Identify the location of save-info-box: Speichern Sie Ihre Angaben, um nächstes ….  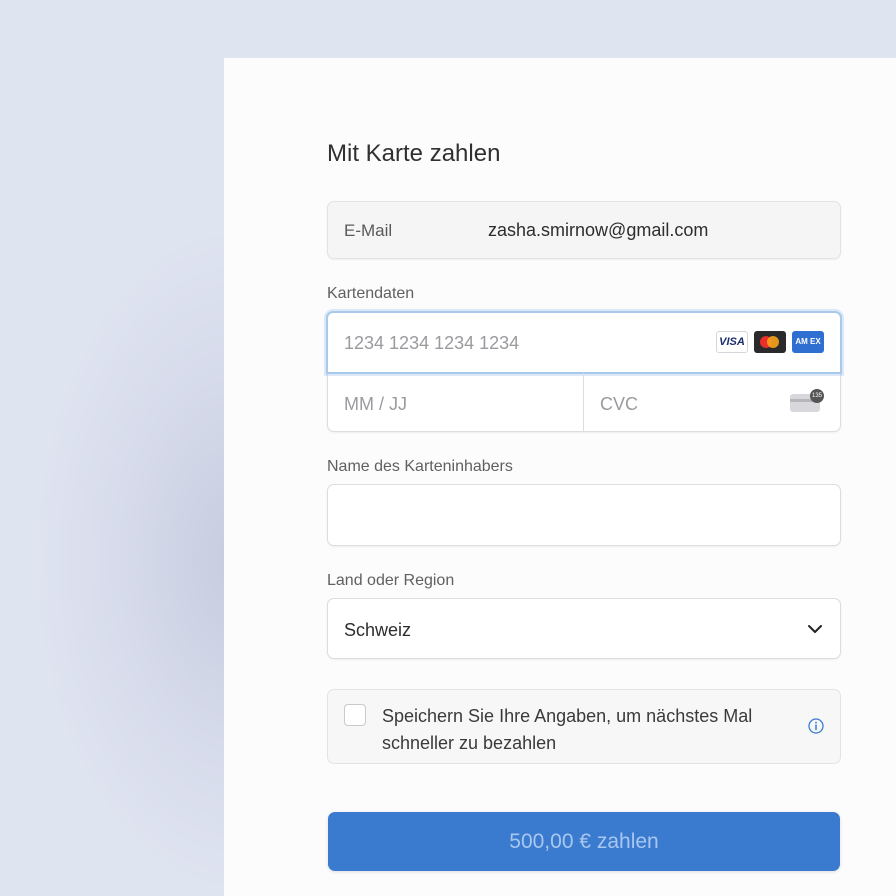
(584, 726).